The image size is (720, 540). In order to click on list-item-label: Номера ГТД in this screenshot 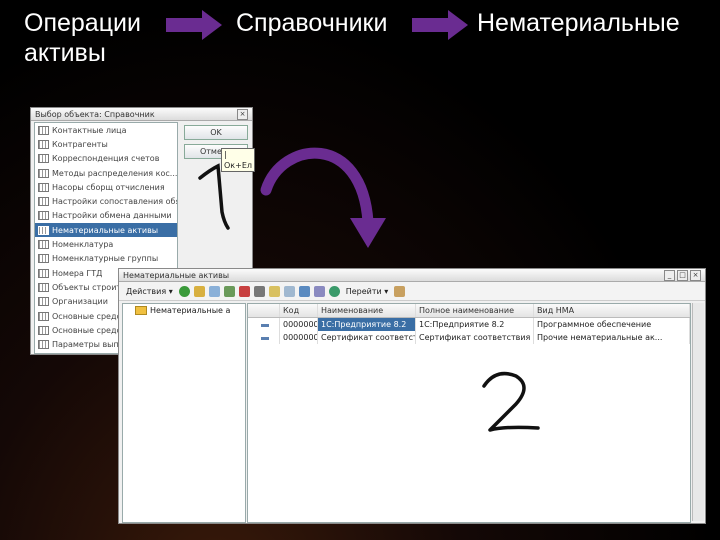, I will do `click(77, 273)`.